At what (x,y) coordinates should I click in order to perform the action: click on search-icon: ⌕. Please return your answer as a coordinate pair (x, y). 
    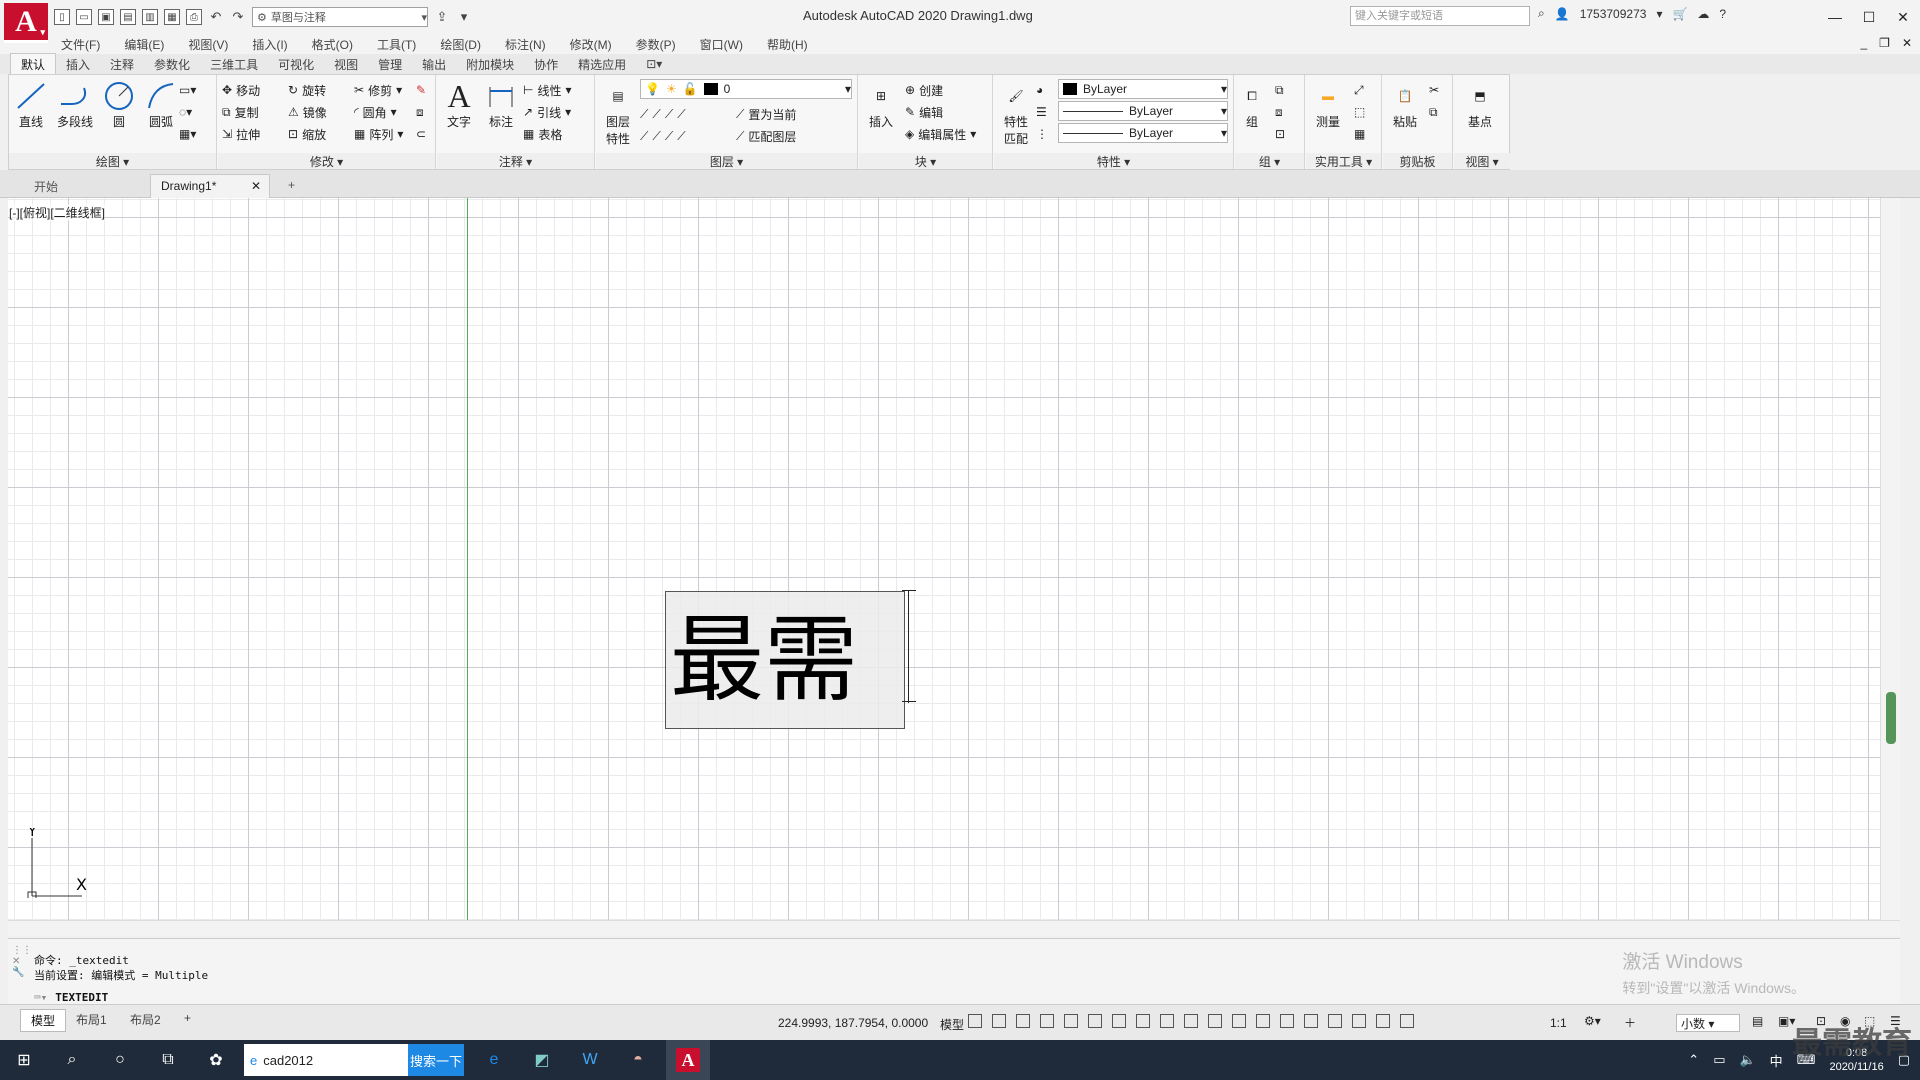
    Looking at the image, I should click on (72, 1060).